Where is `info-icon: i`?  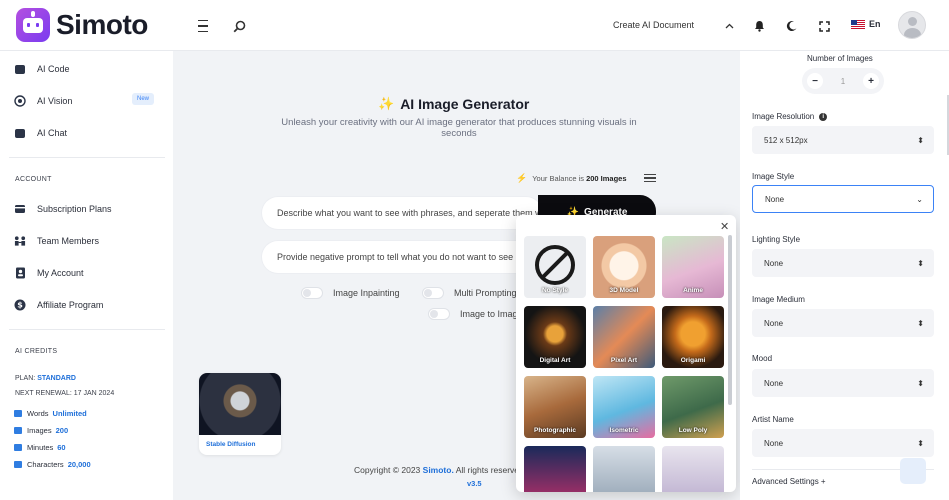
info-icon: i is located at coordinates (823, 116).